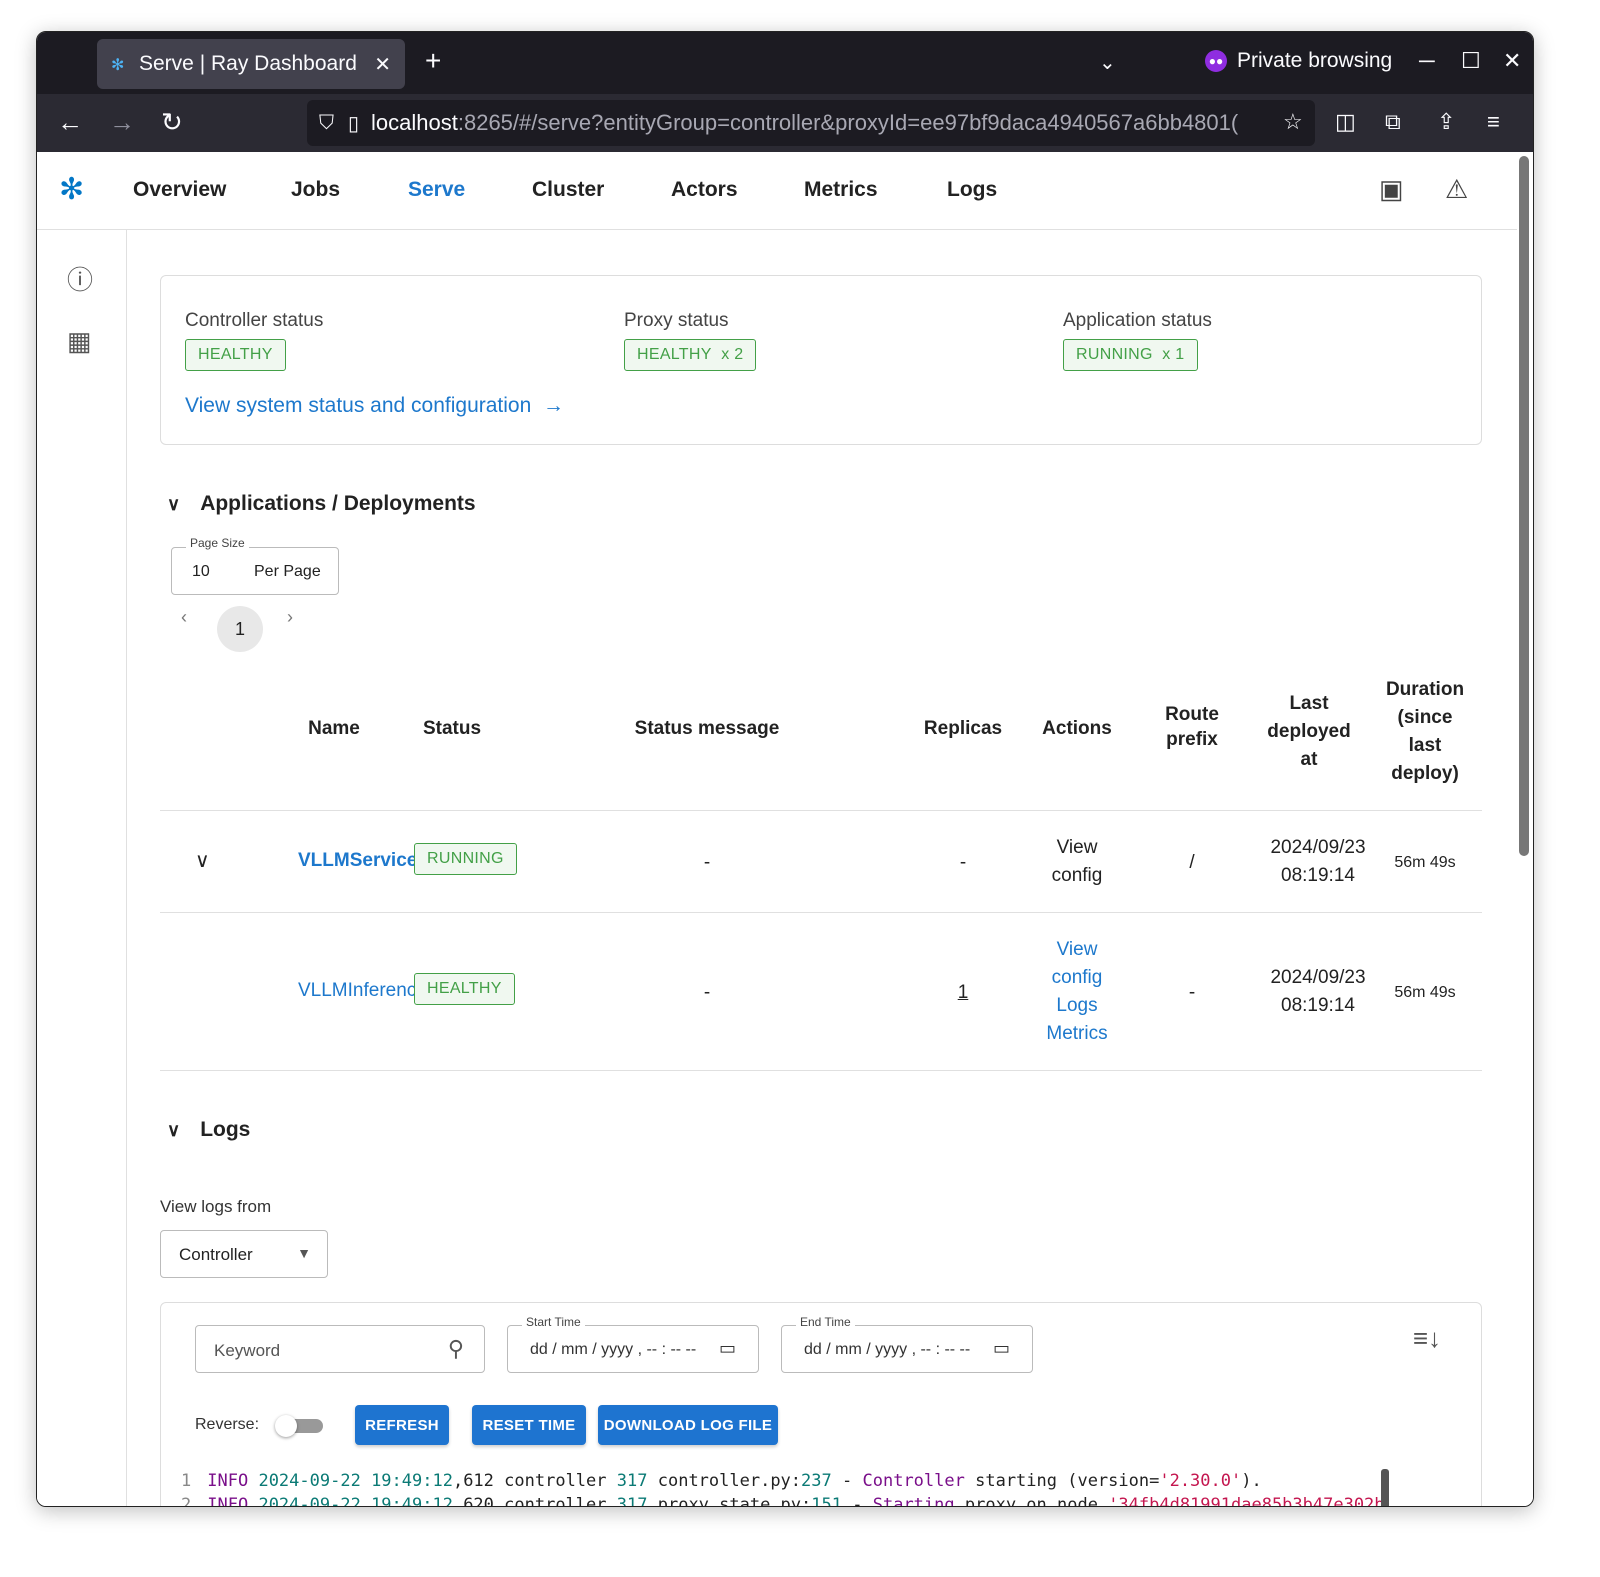 Image resolution: width=1600 pixels, height=1577 pixels. I want to click on expand-row-chevron-icon: ∨, so click(202, 860).